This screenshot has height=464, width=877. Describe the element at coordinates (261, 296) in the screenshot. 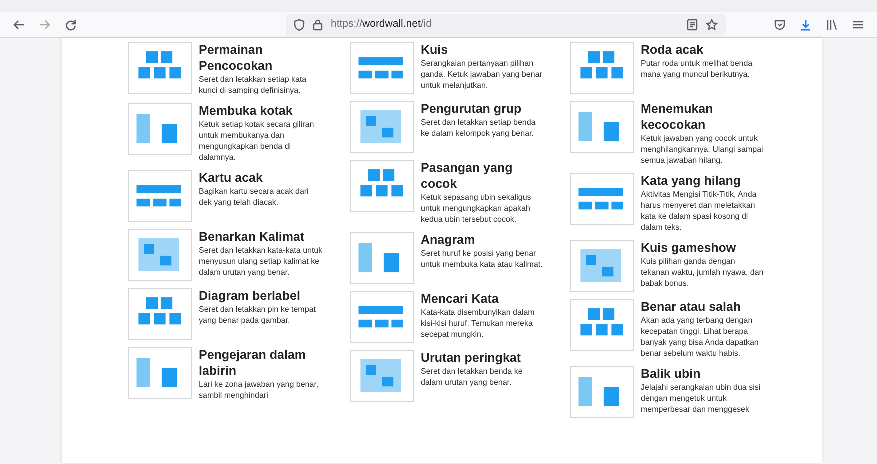

I see `game-title: Diagram berlabel` at that location.